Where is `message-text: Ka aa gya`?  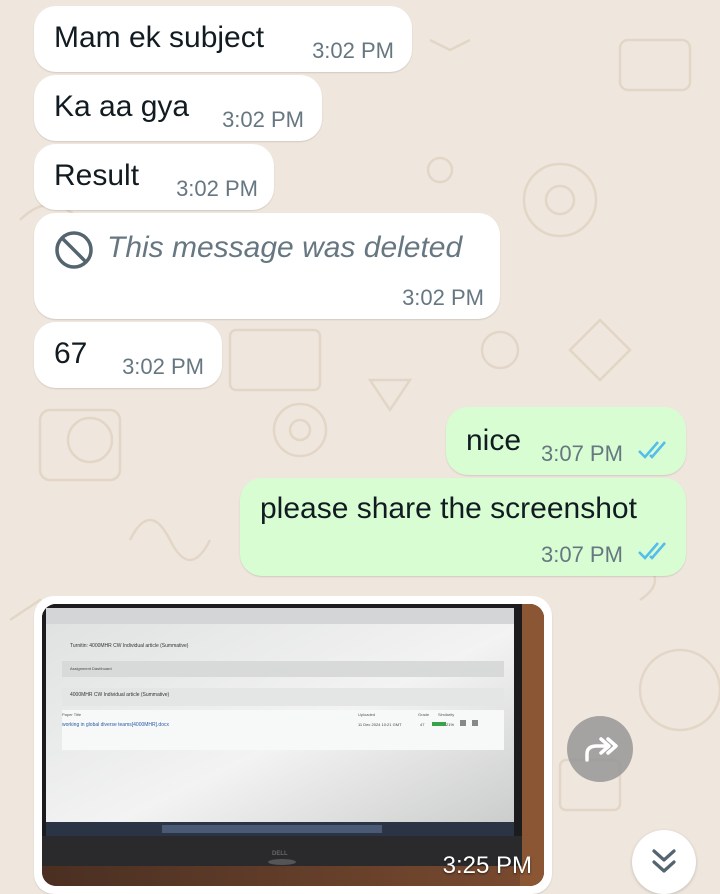 message-text: Ka aa gya is located at coordinates (122, 106).